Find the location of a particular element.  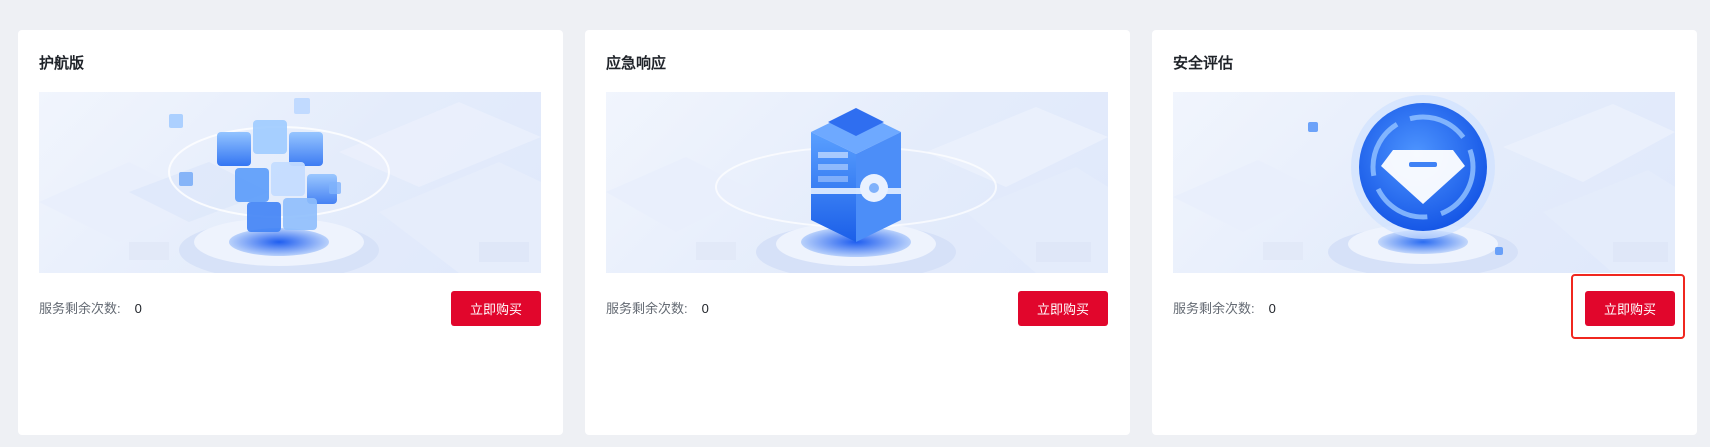

card-title: 安全评估 is located at coordinates (1203, 63).